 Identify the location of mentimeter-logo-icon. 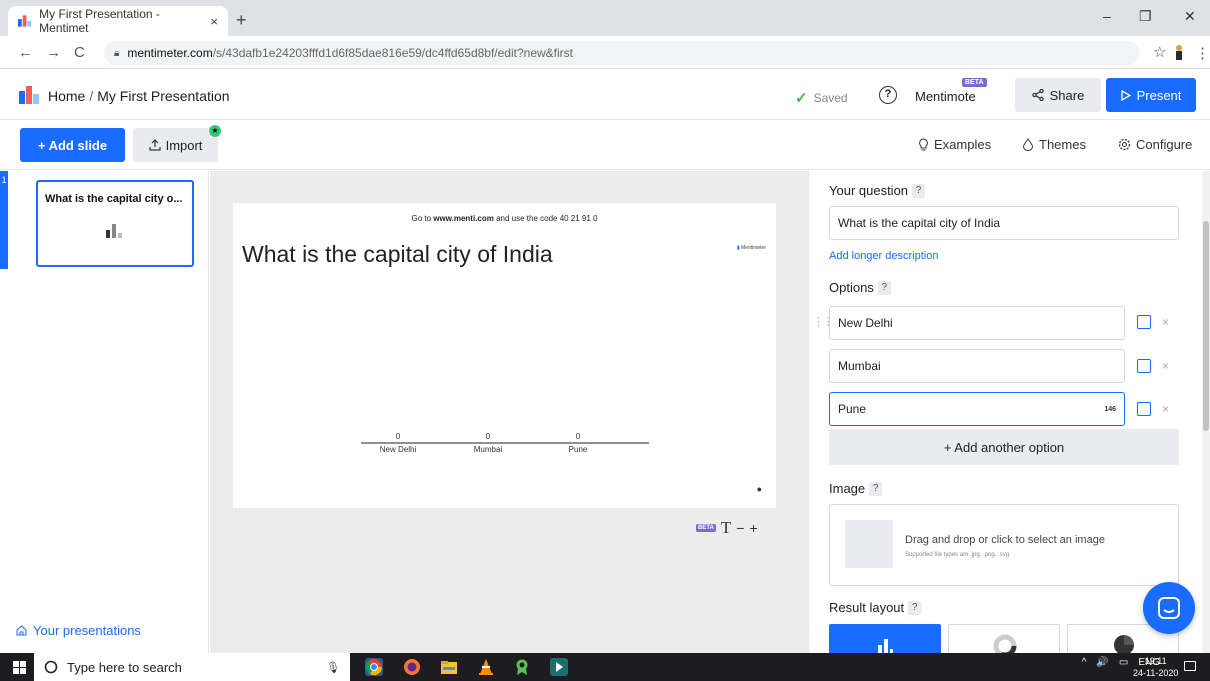
(29, 95).